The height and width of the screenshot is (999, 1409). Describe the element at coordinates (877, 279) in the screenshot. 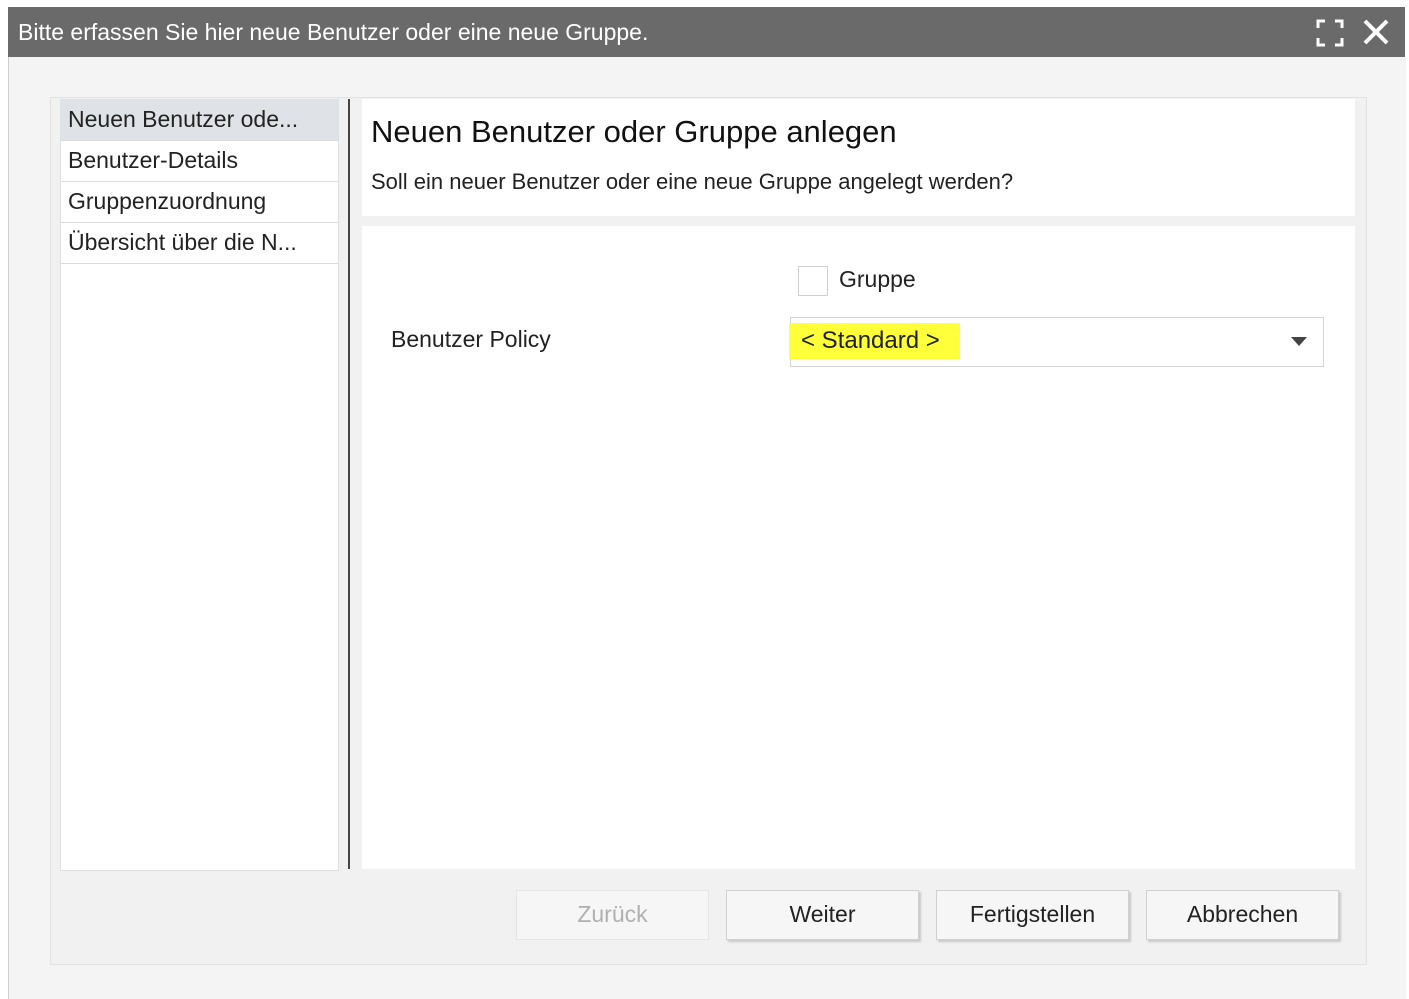

I see `group-checkbox-label: Gruppe` at that location.